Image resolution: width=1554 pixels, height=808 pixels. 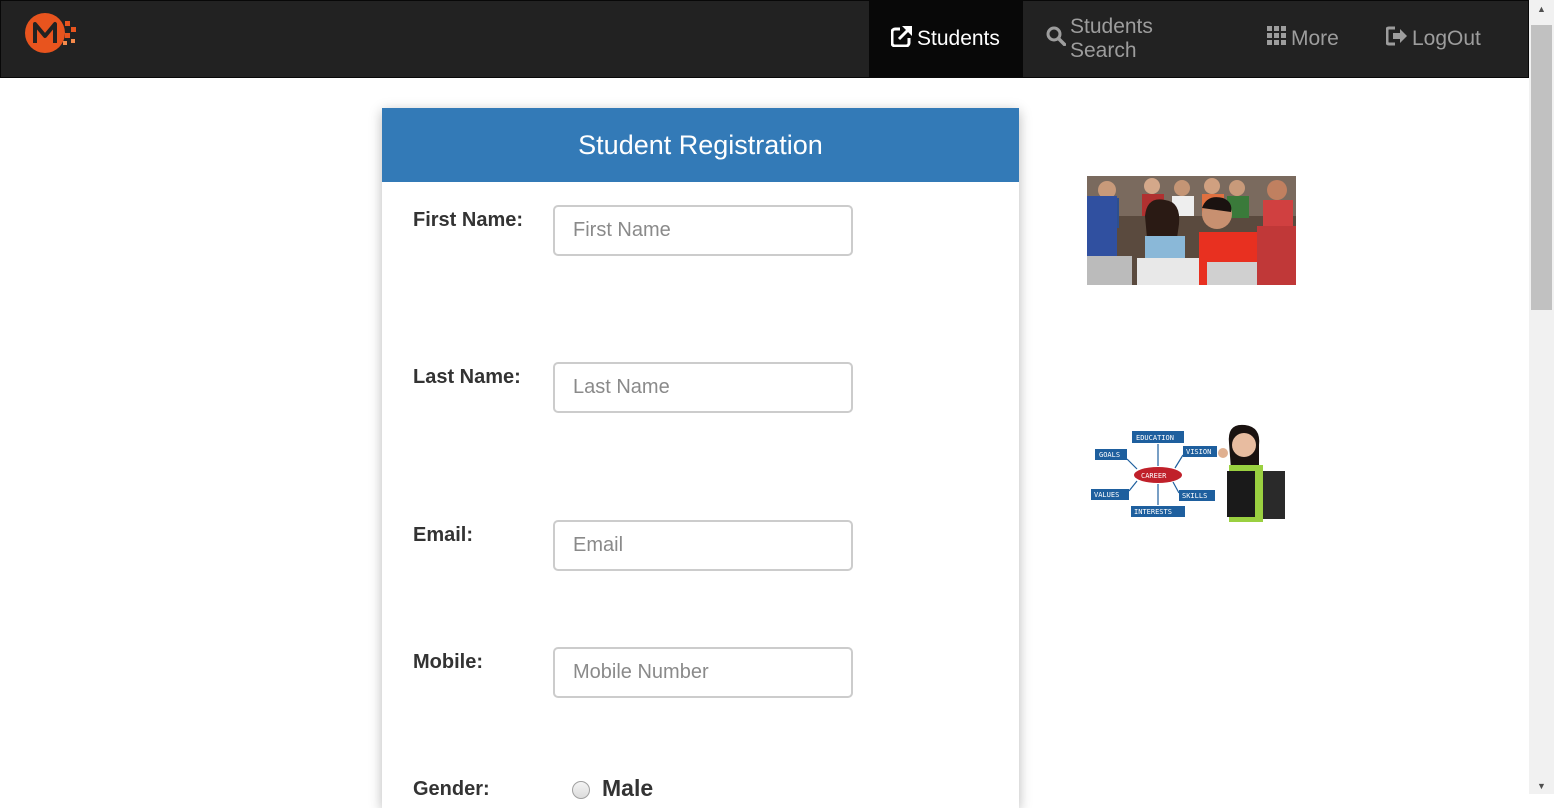 I want to click on career-node-vision: VISION, so click(x=1198, y=452).